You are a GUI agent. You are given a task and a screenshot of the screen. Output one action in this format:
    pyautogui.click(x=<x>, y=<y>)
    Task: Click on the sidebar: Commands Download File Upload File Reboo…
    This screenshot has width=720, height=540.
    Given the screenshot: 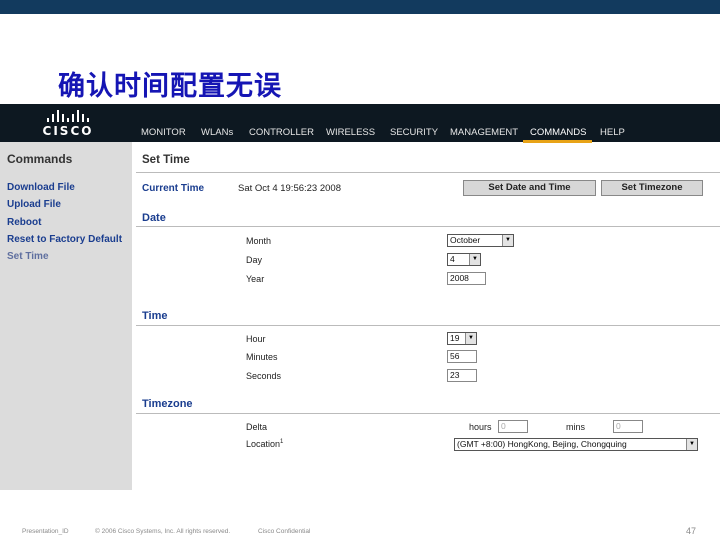 What is the action you would take?
    pyautogui.click(x=66, y=316)
    